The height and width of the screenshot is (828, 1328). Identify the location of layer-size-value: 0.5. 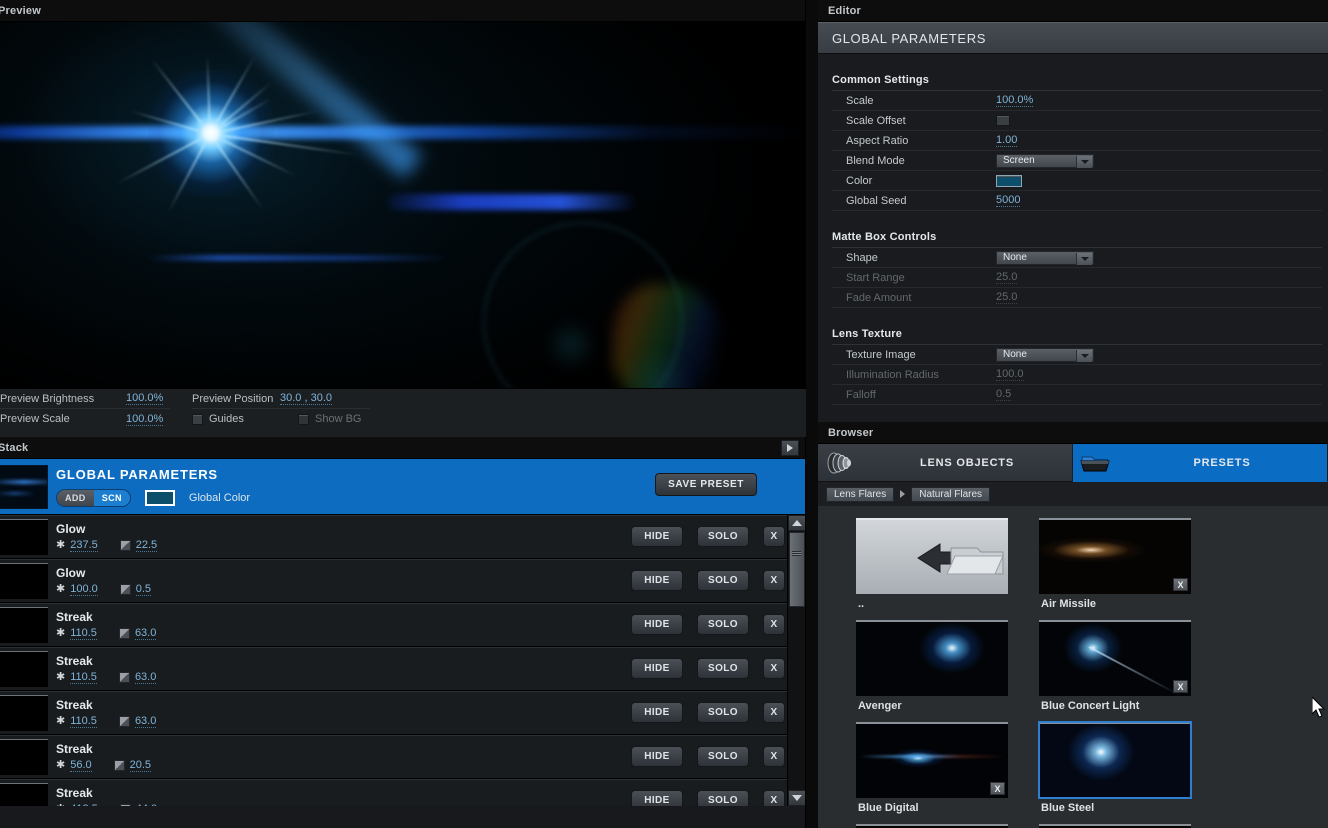
(143, 589).